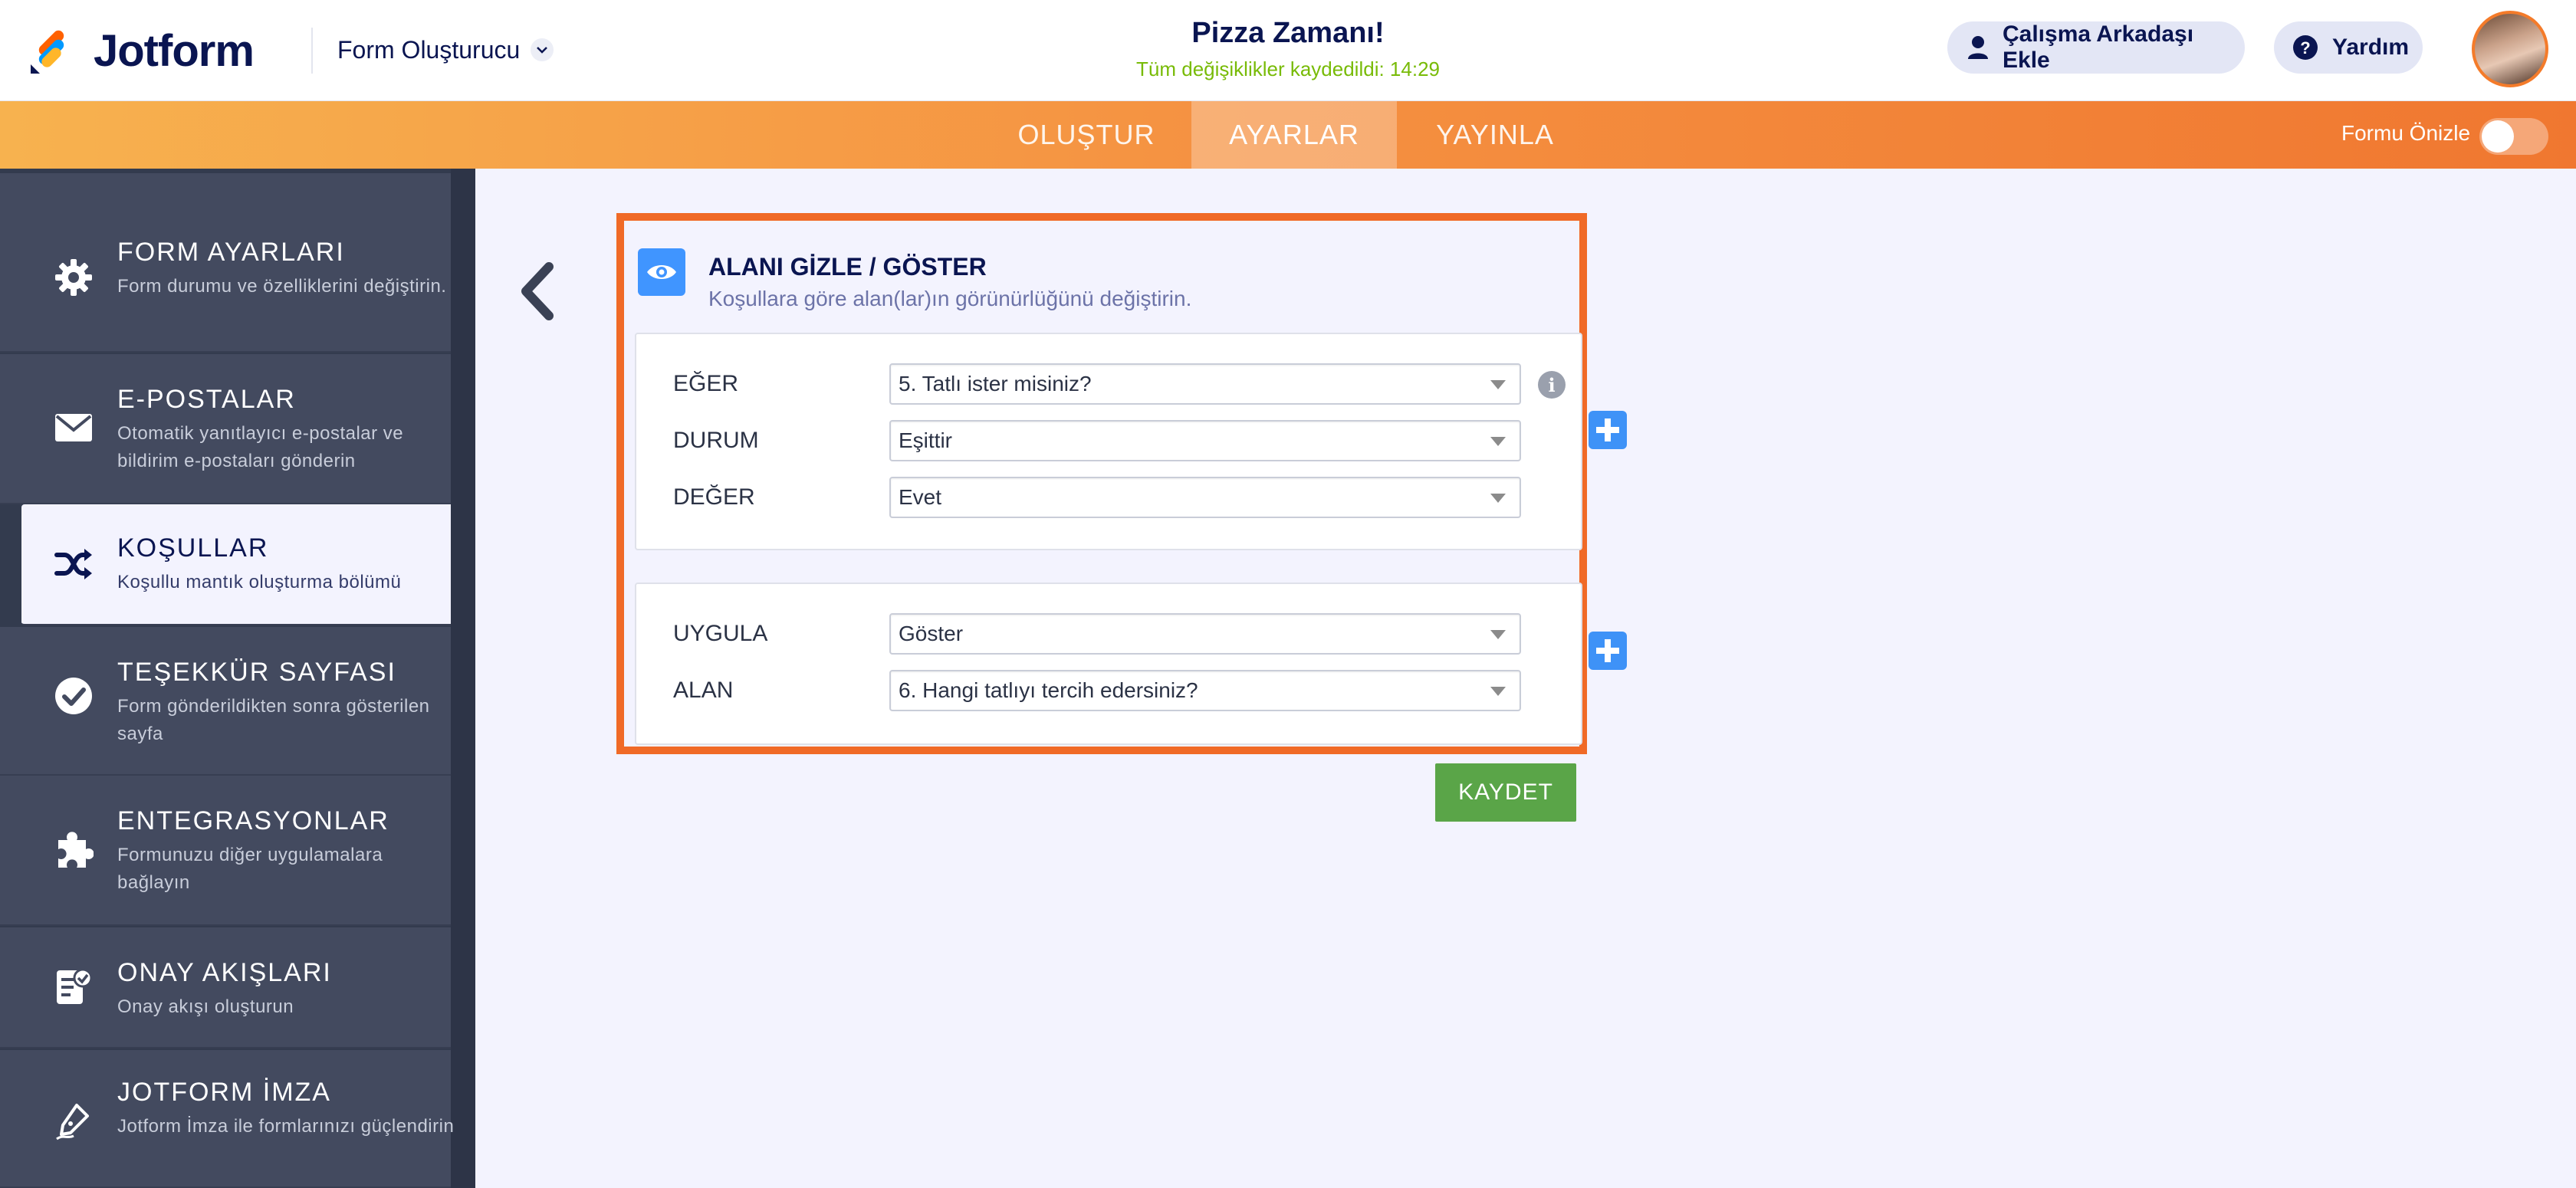  Describe the element at coordinates (312, 51) in the screenshot. I see `header-divider` at that location.